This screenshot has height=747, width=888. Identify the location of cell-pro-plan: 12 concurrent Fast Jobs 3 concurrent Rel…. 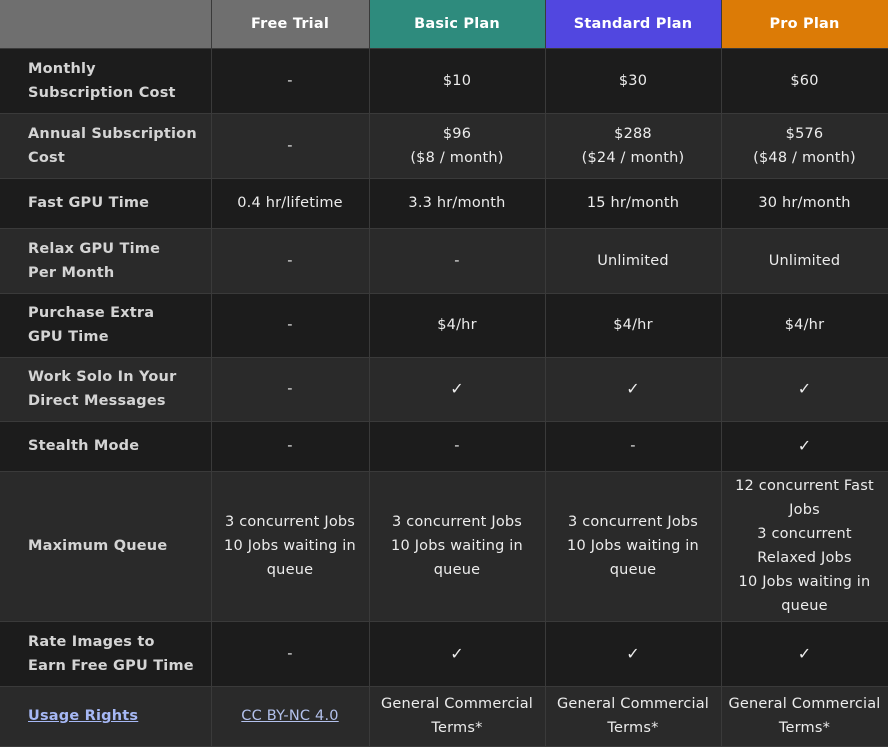
(804, 546).